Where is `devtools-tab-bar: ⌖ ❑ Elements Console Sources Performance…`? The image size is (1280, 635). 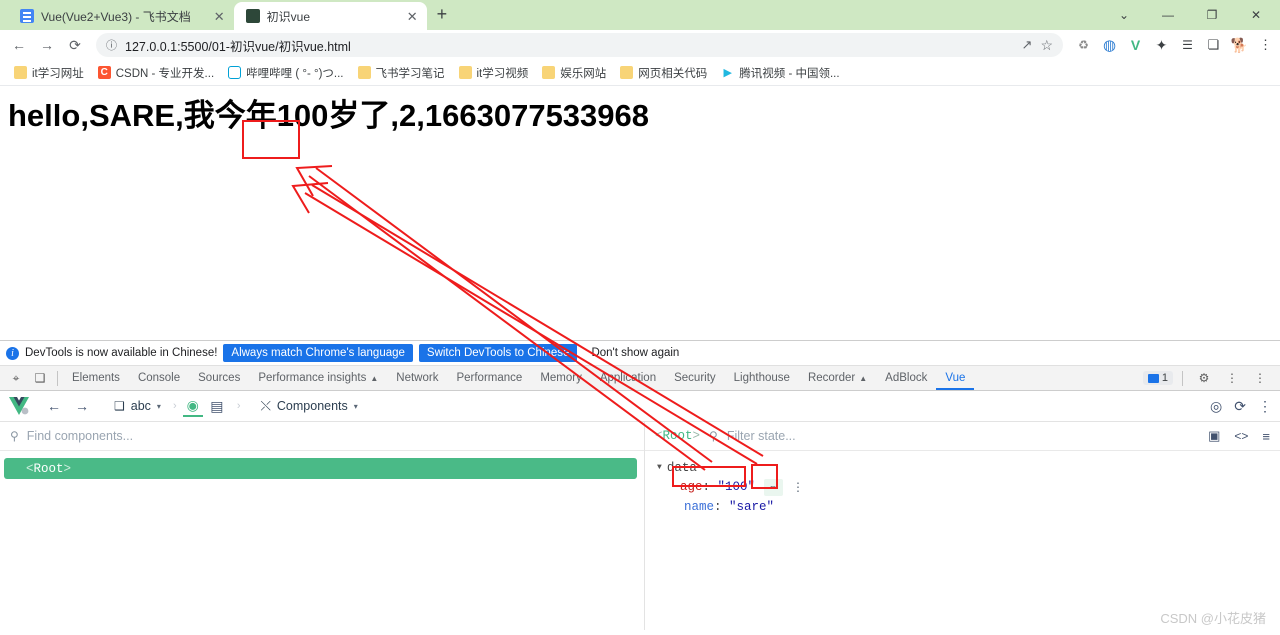
devtools-tab-bar: ⌖ ❑ Elements Console Sources Performance… is located at coordinates (640, 378).